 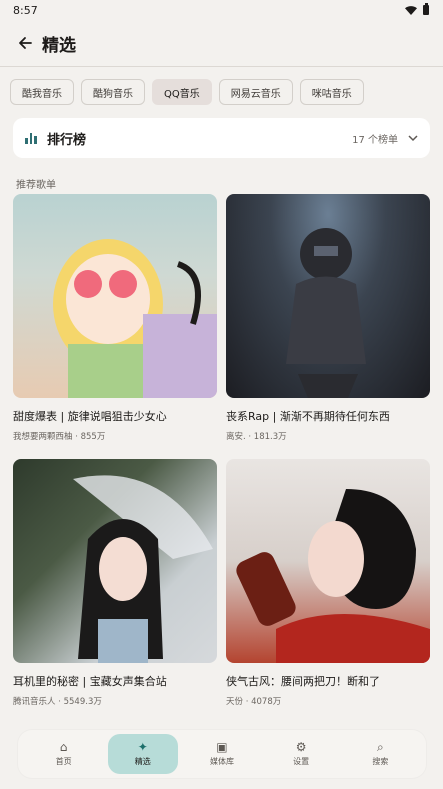 I want to click on chip-qq: QQ音乐, so click(x=182, y=92).